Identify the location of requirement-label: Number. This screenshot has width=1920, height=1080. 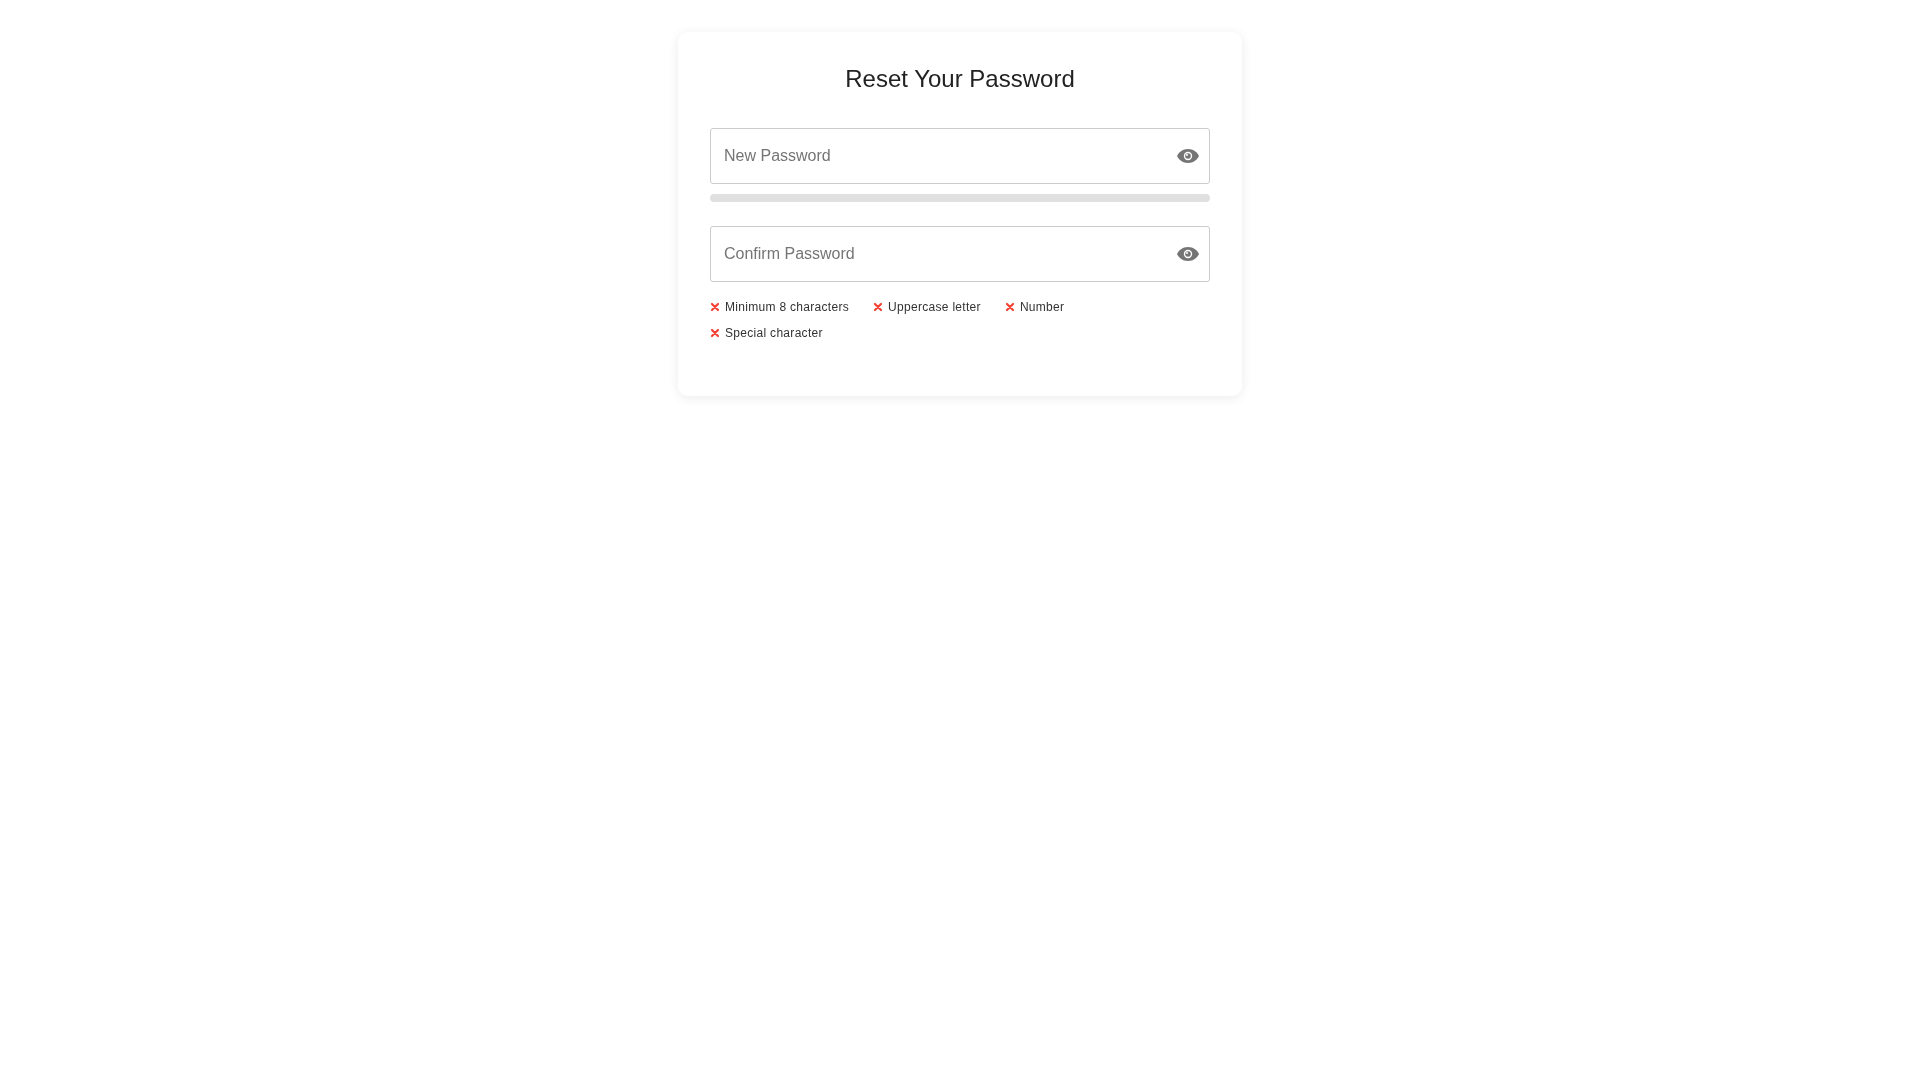
(1042, 307).